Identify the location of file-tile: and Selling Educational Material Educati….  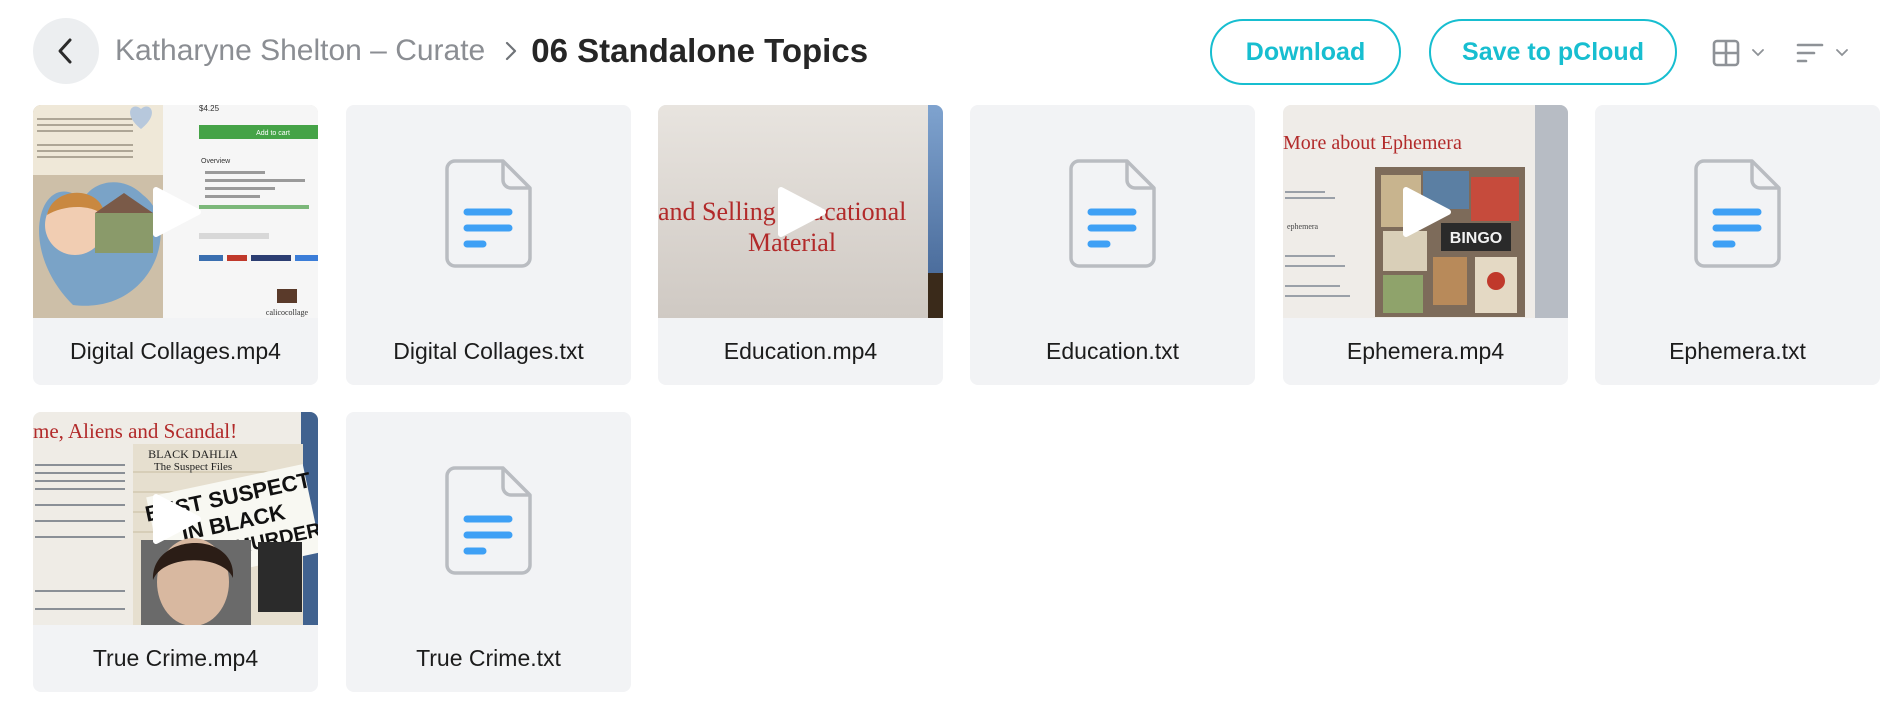
(800, 245).